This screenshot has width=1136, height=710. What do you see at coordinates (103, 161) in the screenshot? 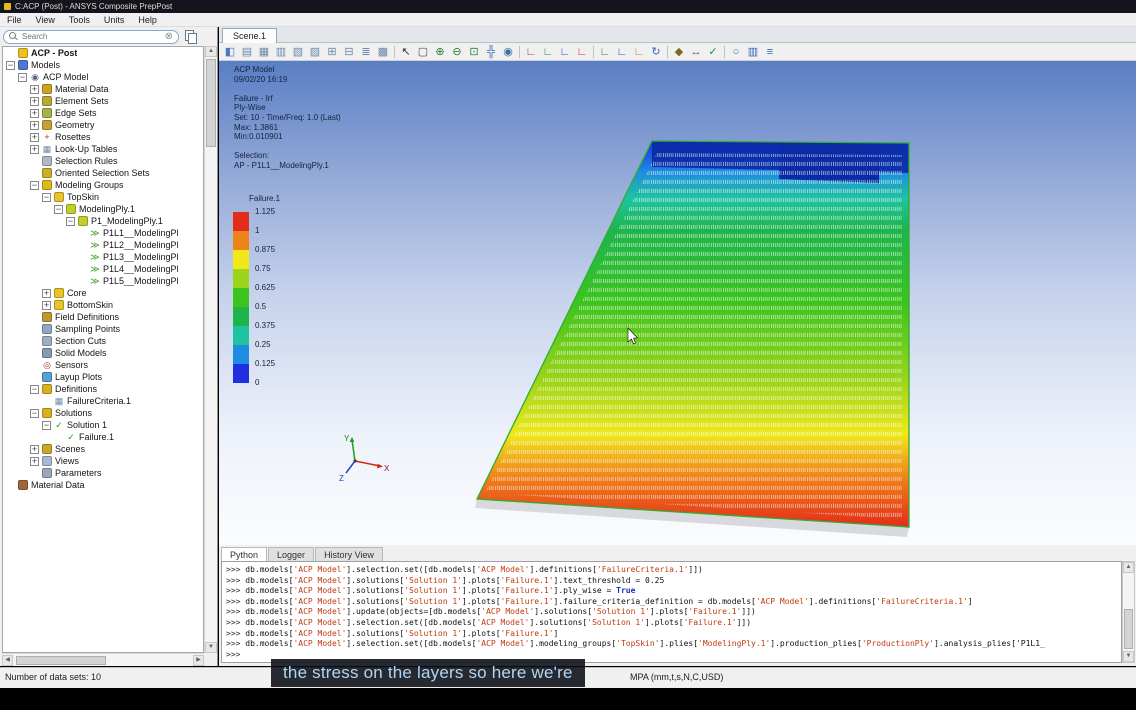
I see `tree-item-selection-rules: Selection Rules` at bounding box center [103, 161].